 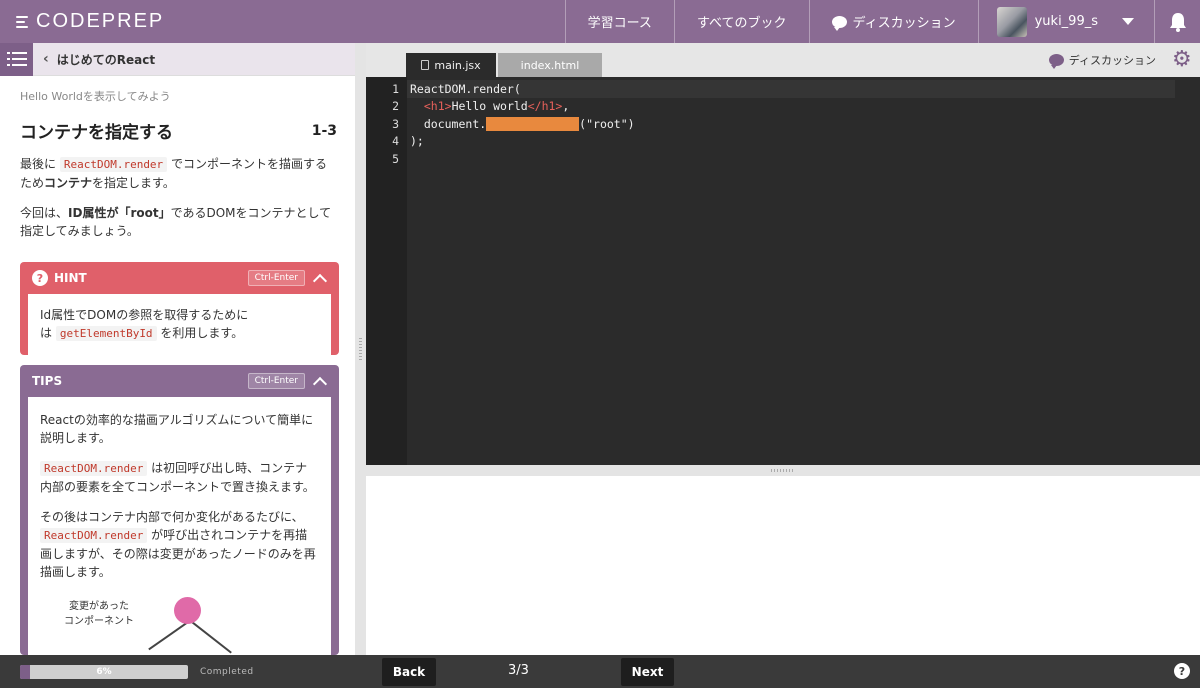 What do you see at coordinates (324, 130) in the screenshot?
I see `lesson-step: 1-3` at bounding box center [324, 130].